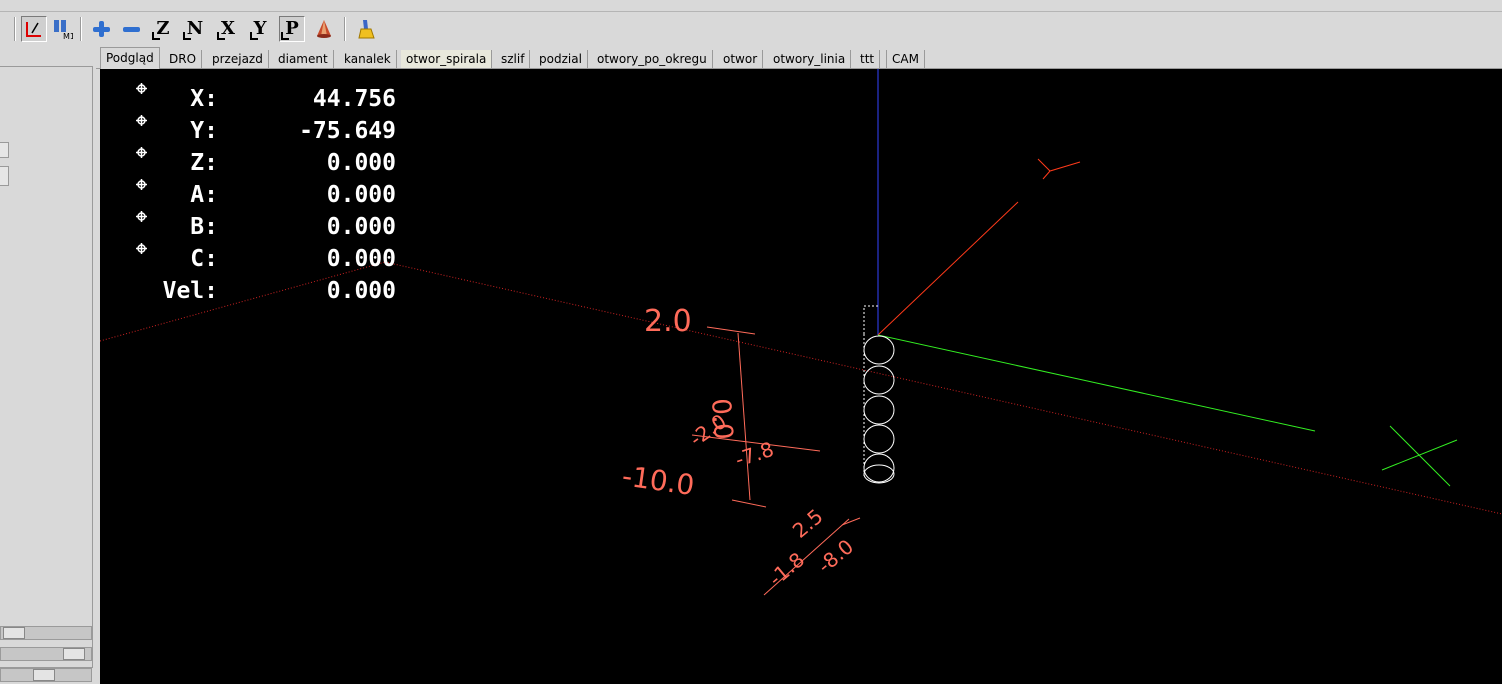 The width and height of the screenshot is (1502, 684). I want to click on tab-otwory-po-okregu: otwory_po_okregu, so click(652, 59).